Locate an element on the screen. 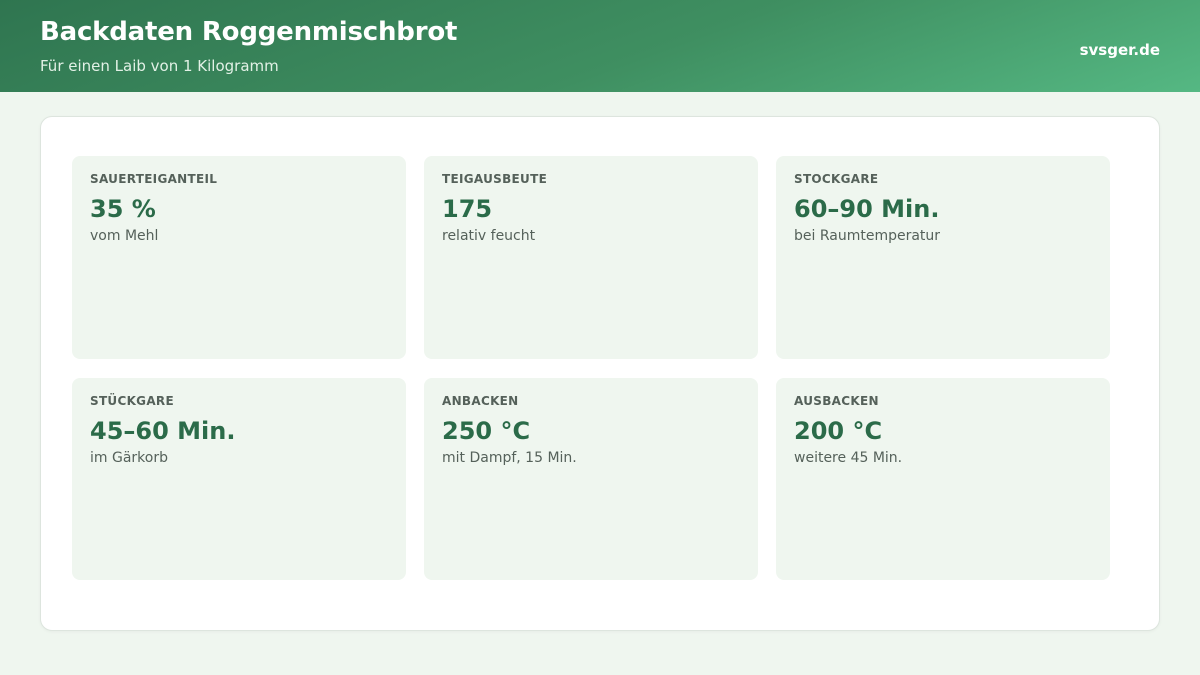 The image size is (1200, 675). card-label: ANBACKEN is located at coordinates (480, 401).